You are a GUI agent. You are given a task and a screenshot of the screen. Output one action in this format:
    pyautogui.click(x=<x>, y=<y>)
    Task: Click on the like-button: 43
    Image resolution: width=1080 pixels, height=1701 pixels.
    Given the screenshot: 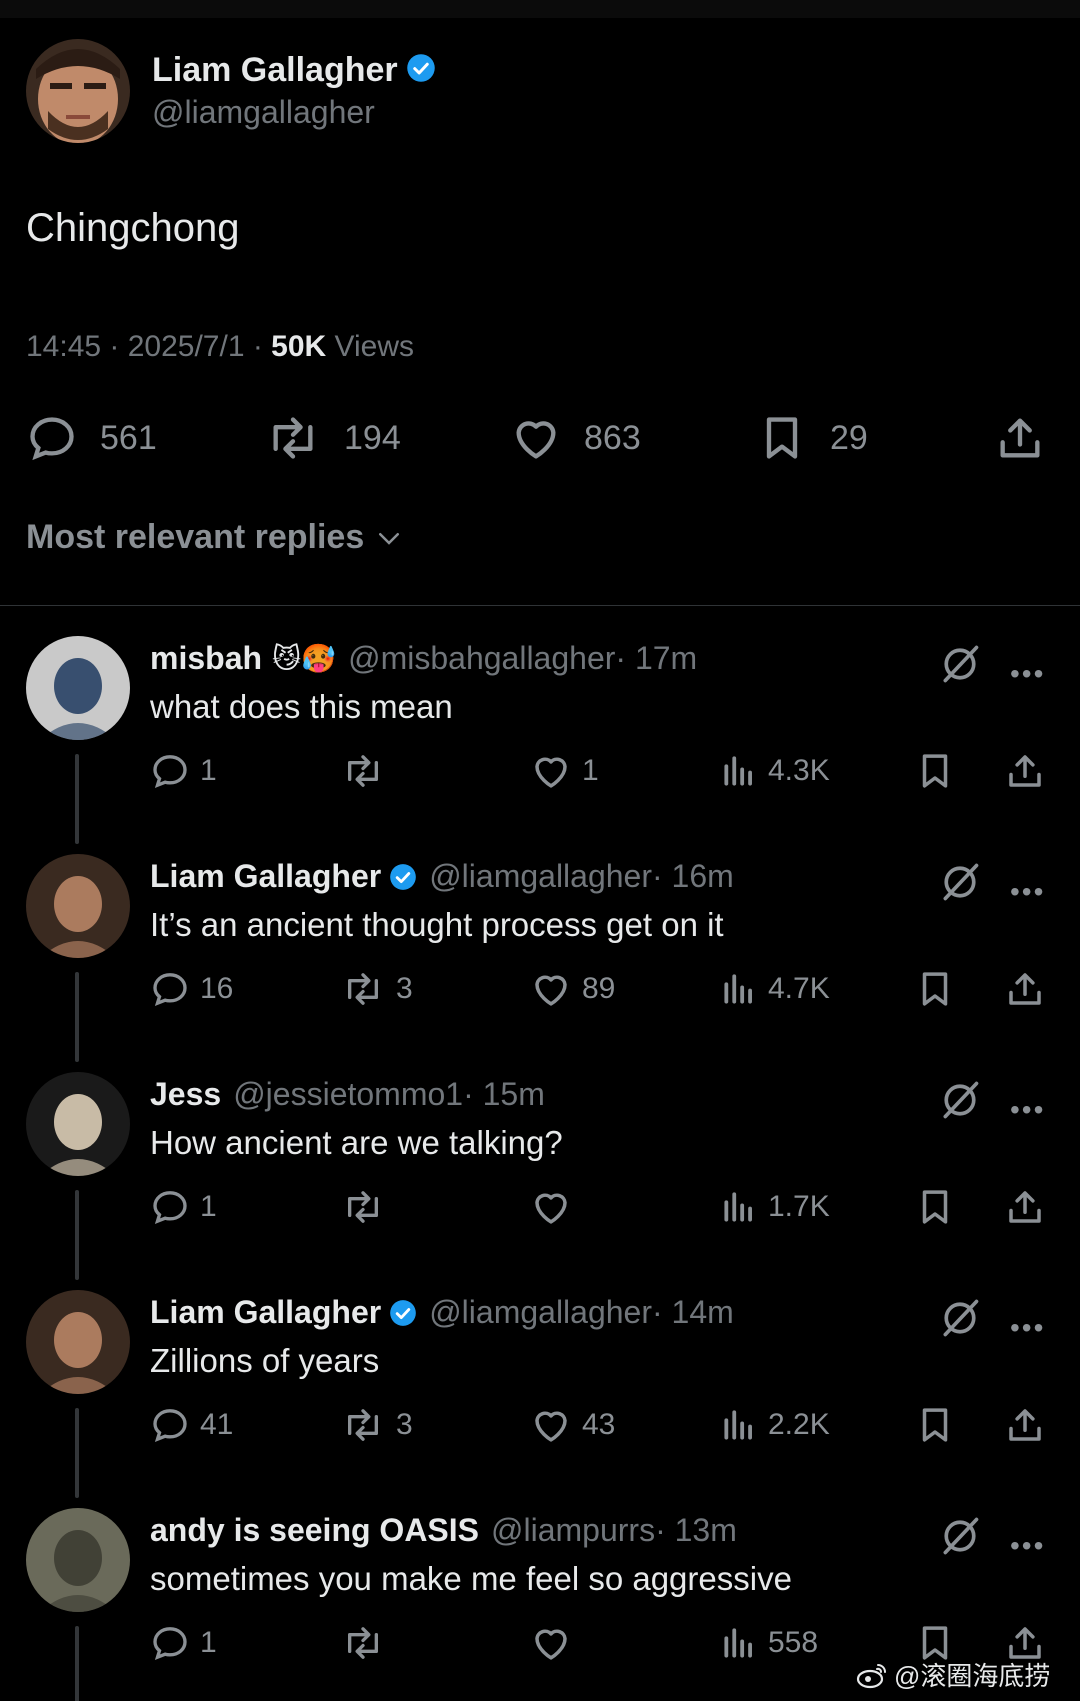 What is the action you would take?
    pyautogui.click(x=572, y=1425)
    